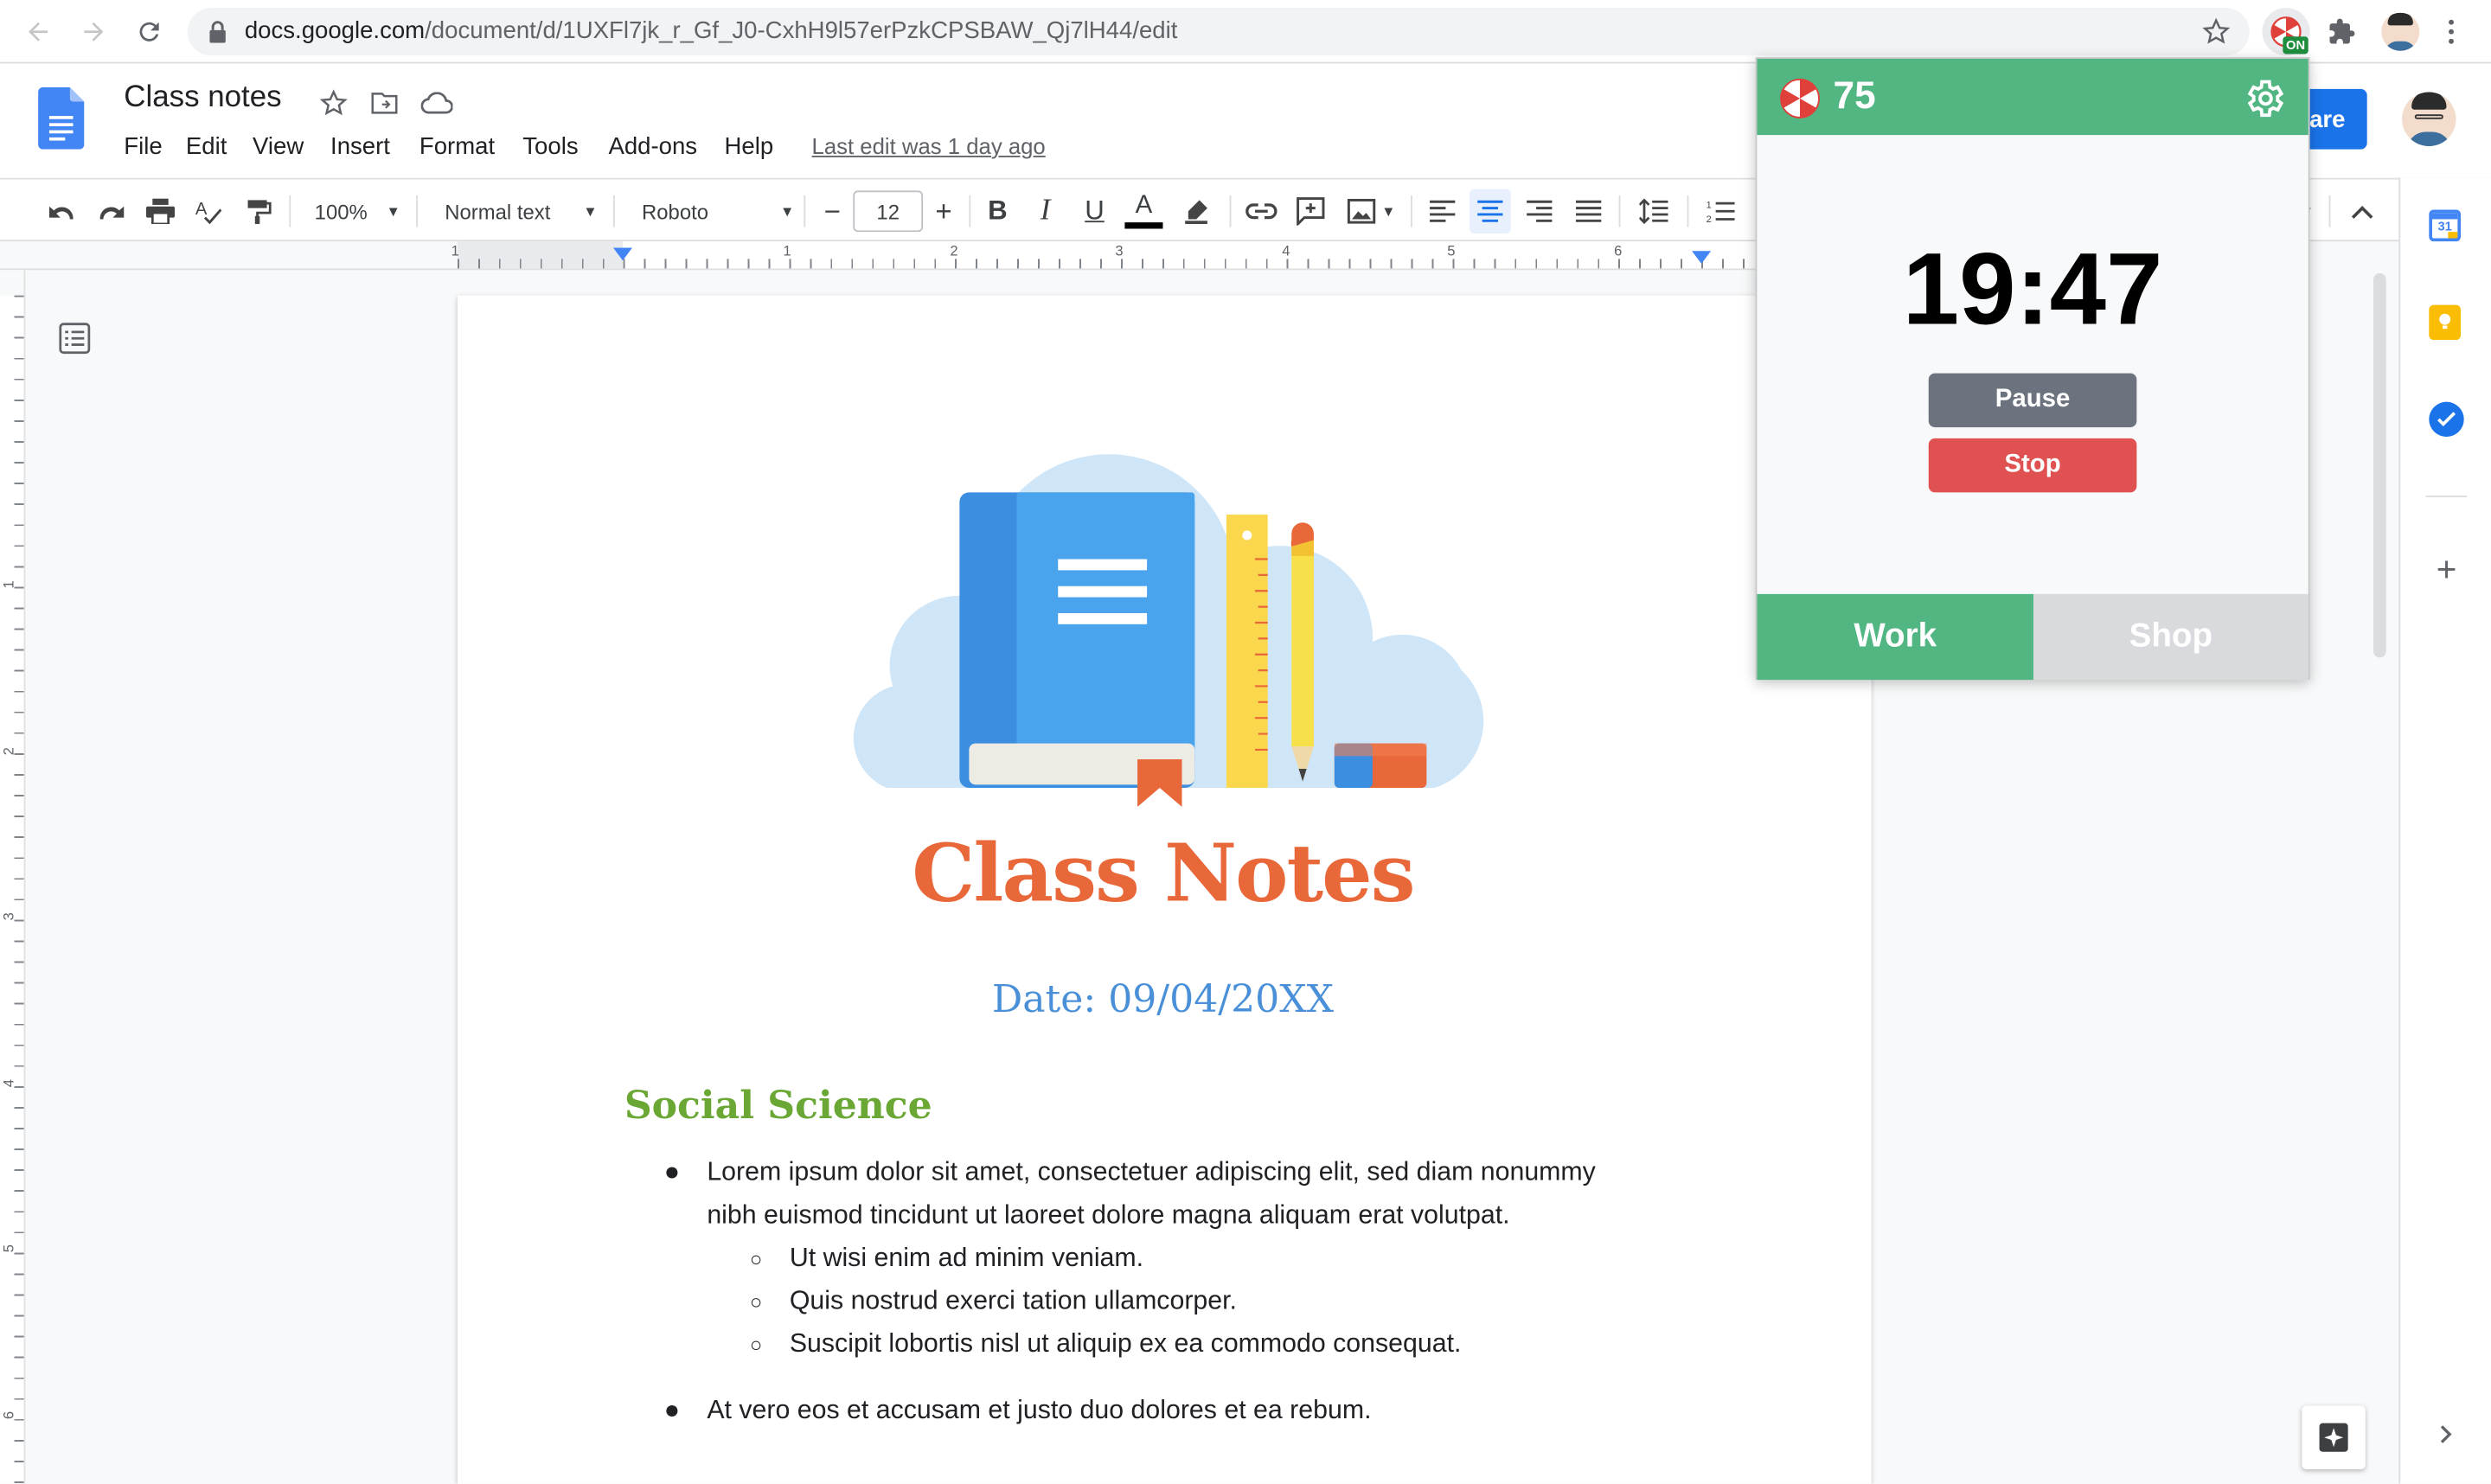 This screenshot has width=2491, height=1484. What do you see at coordinates (75, 338) in the screenshot?
I see `document-outline-icon` at bounding box center [75, 338].